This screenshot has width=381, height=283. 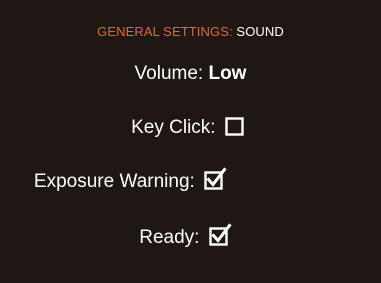 I want to click on exposure-warning-checkbox, so click(x=215, y=178).